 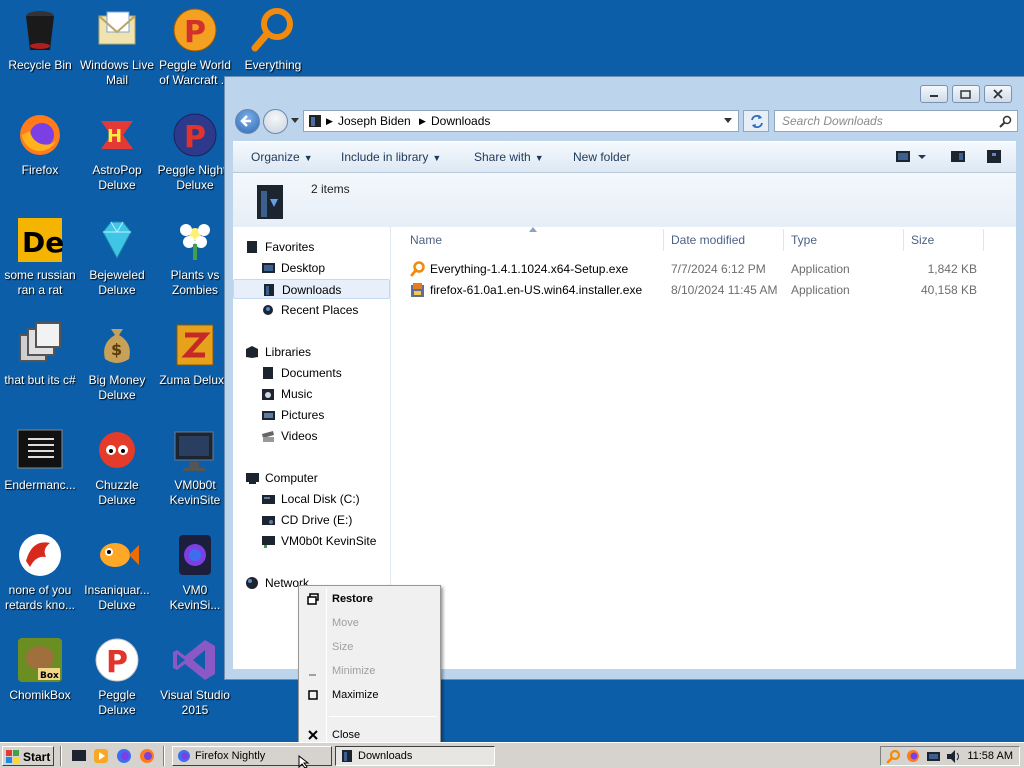 What do you see at coordinates (922, 156) in the screenshot?
I see `view-dropdown-icon` at bounding box center [922, 156].